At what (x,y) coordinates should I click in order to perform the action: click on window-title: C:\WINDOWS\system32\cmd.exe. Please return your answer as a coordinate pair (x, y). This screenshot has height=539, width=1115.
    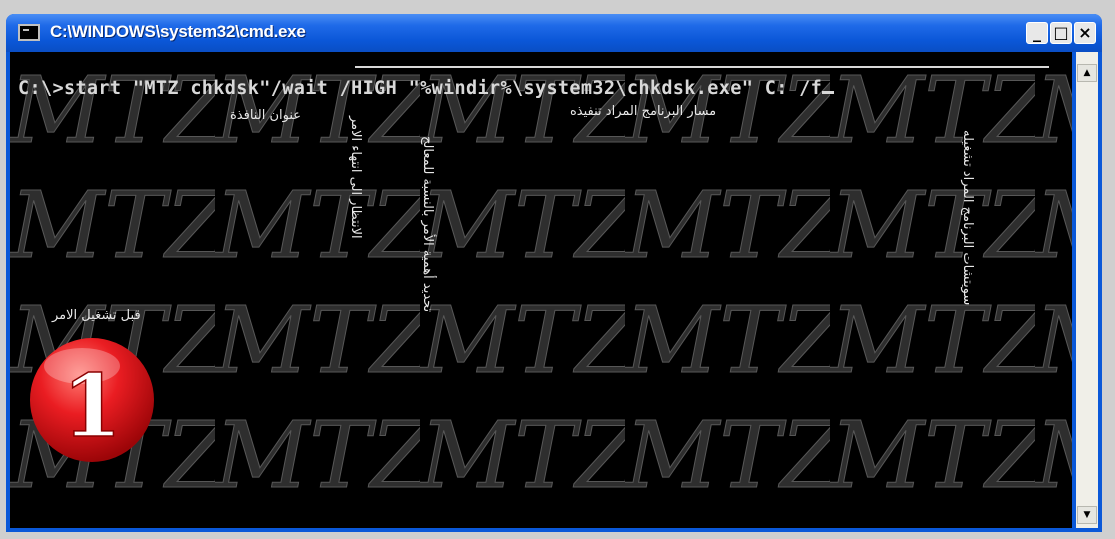
    Looking at the image, I should click on (178, 31).